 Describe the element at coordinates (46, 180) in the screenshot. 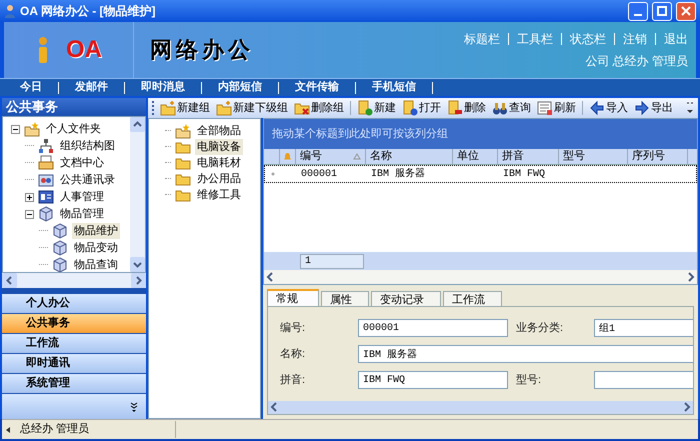

I see `contacts-icon` at that location.